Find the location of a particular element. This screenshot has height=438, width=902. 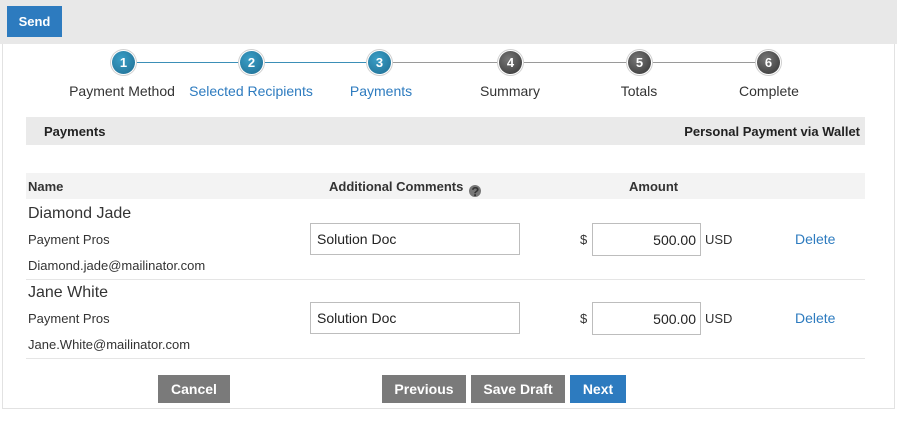

step-5-circle: 5 is located at coordinates (639, 62).